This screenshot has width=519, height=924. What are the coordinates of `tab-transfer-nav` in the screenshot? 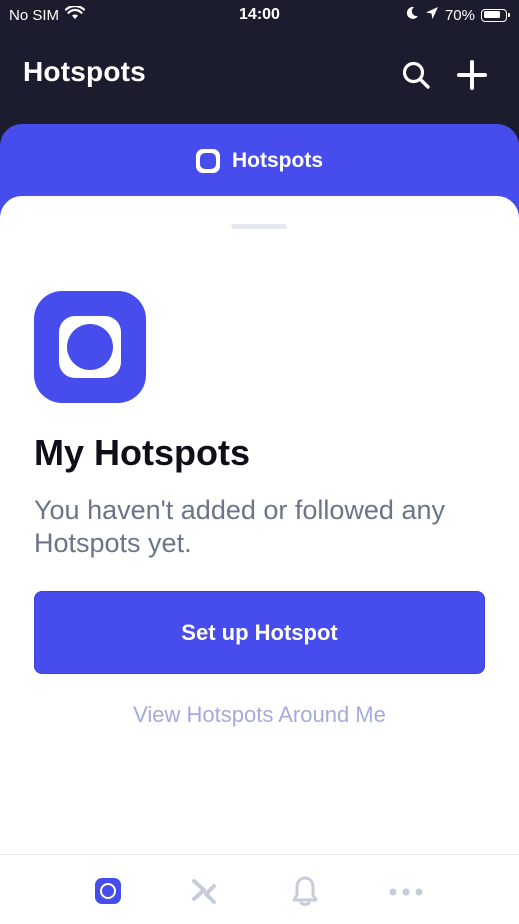 It's located at (204, 893).